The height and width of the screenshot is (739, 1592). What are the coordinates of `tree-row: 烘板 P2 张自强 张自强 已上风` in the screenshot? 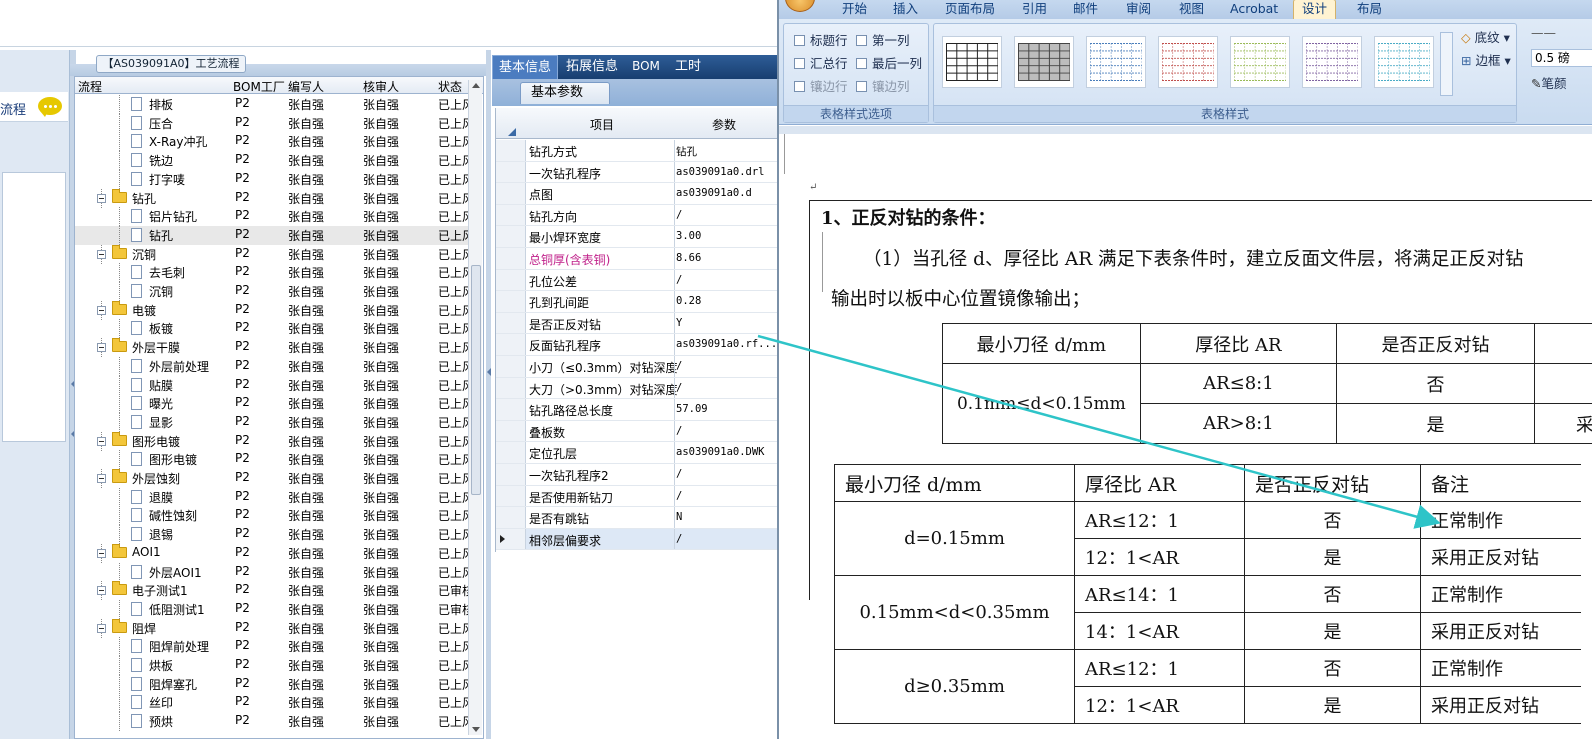 It's located at (275, 665).